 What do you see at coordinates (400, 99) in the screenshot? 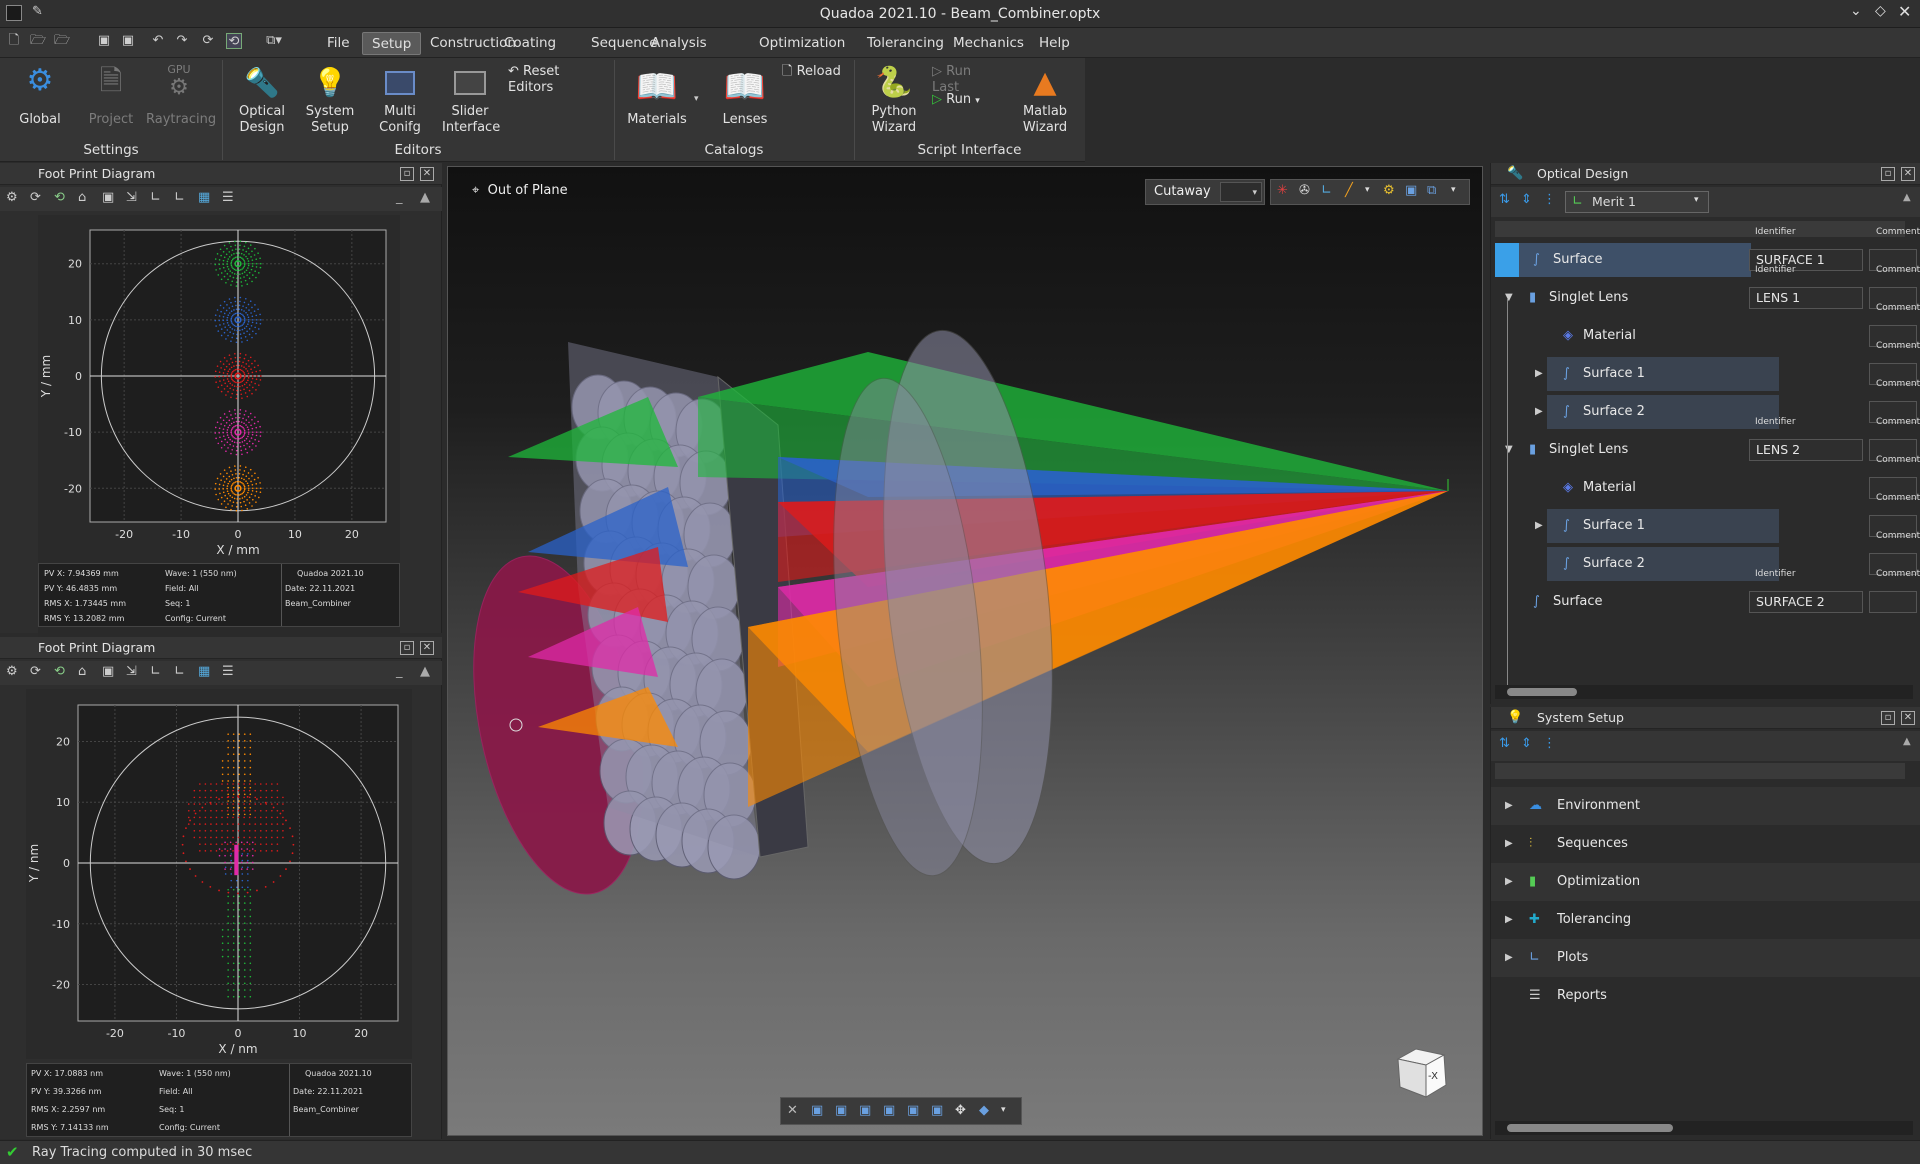
I see `multi-config-button: Multi Conifg` at bounding box center [400, 99].